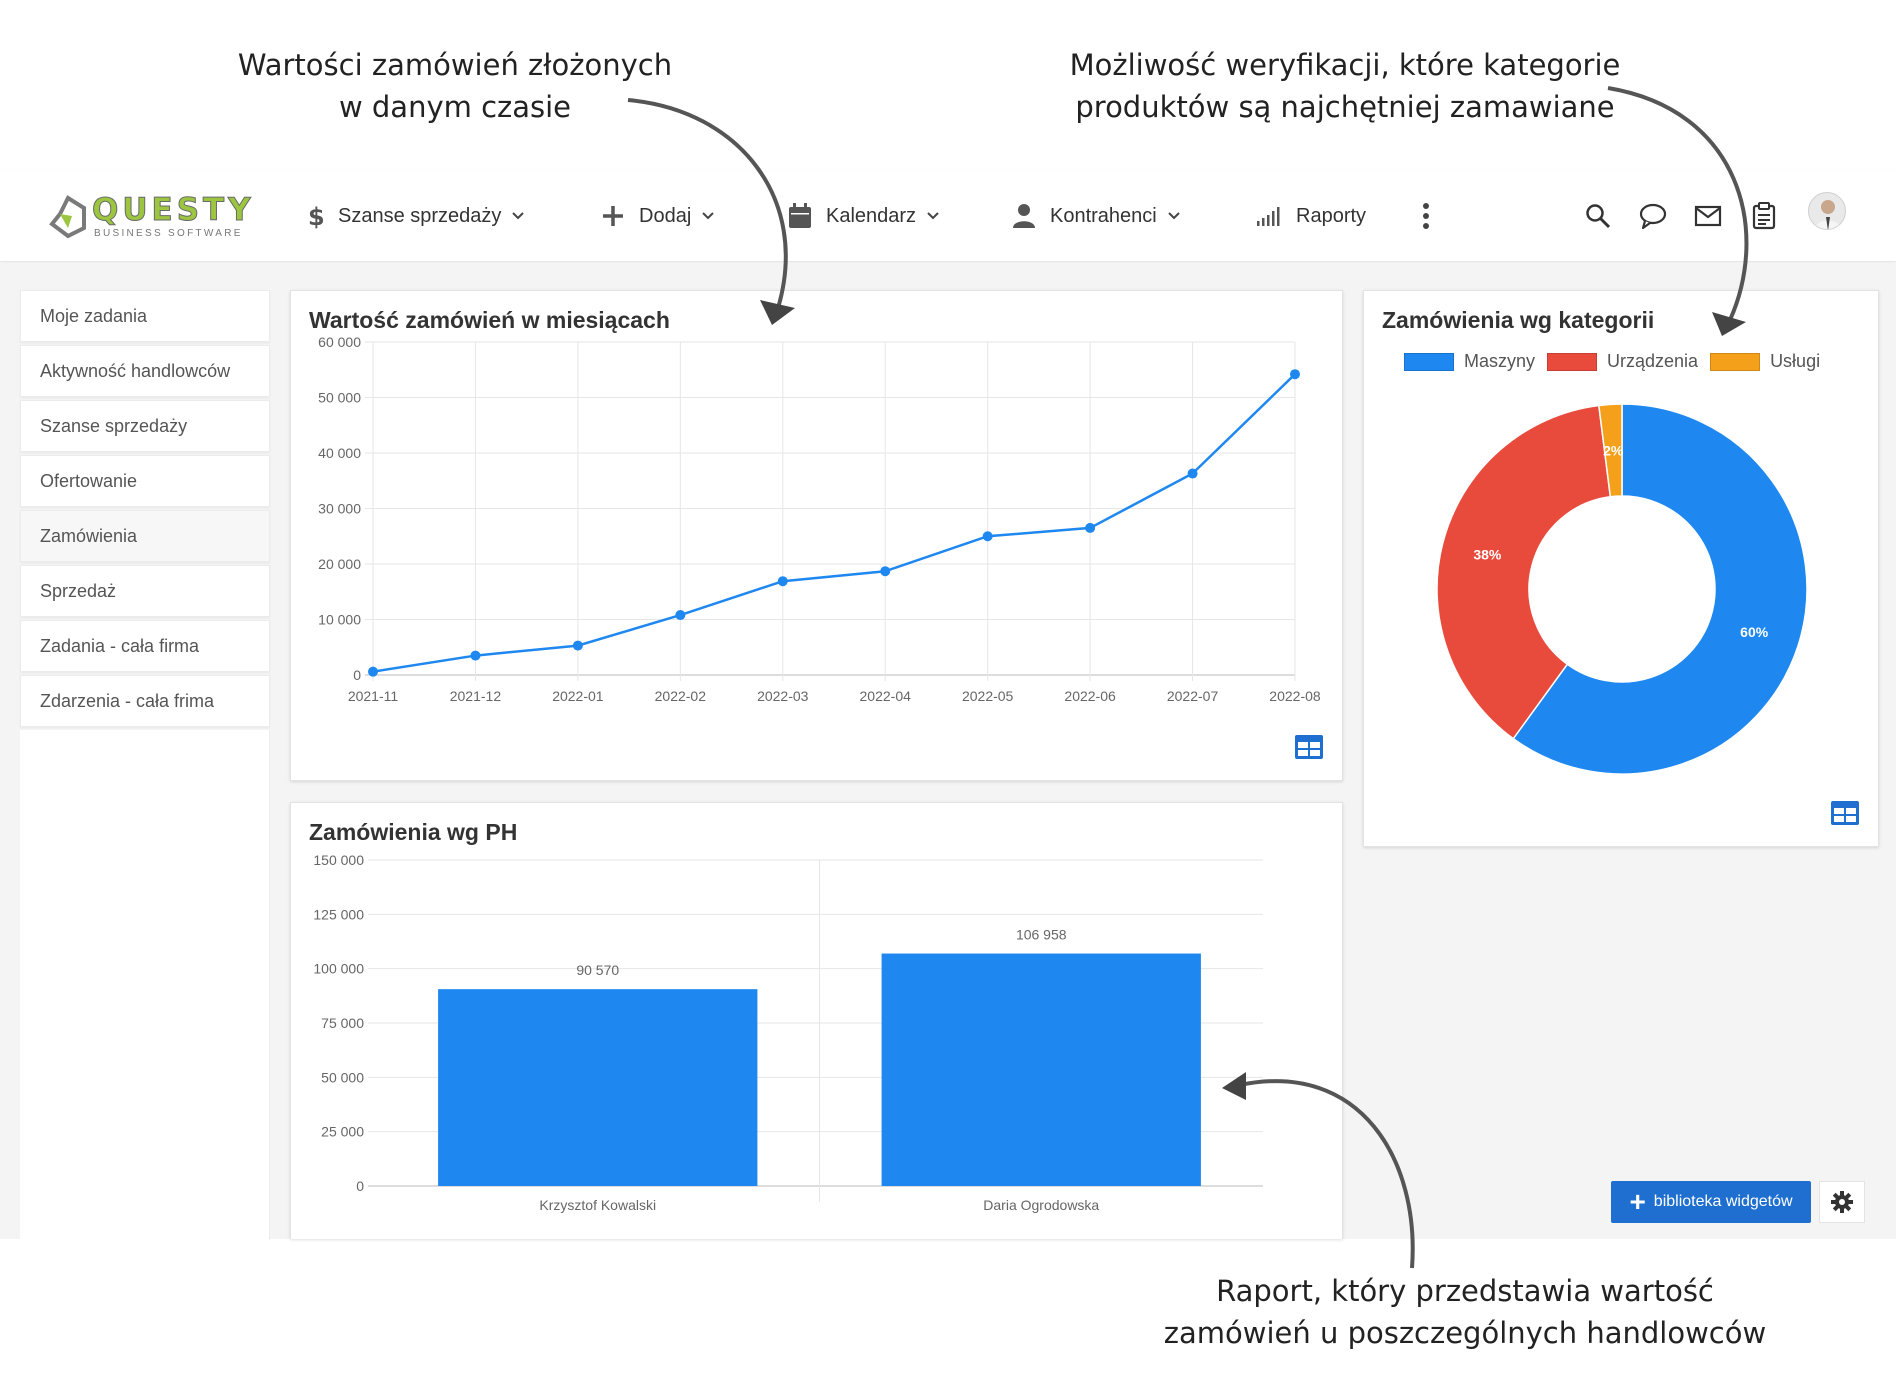  I want to click on legend-item-uslugi: Usługi, so click(1765, 361).